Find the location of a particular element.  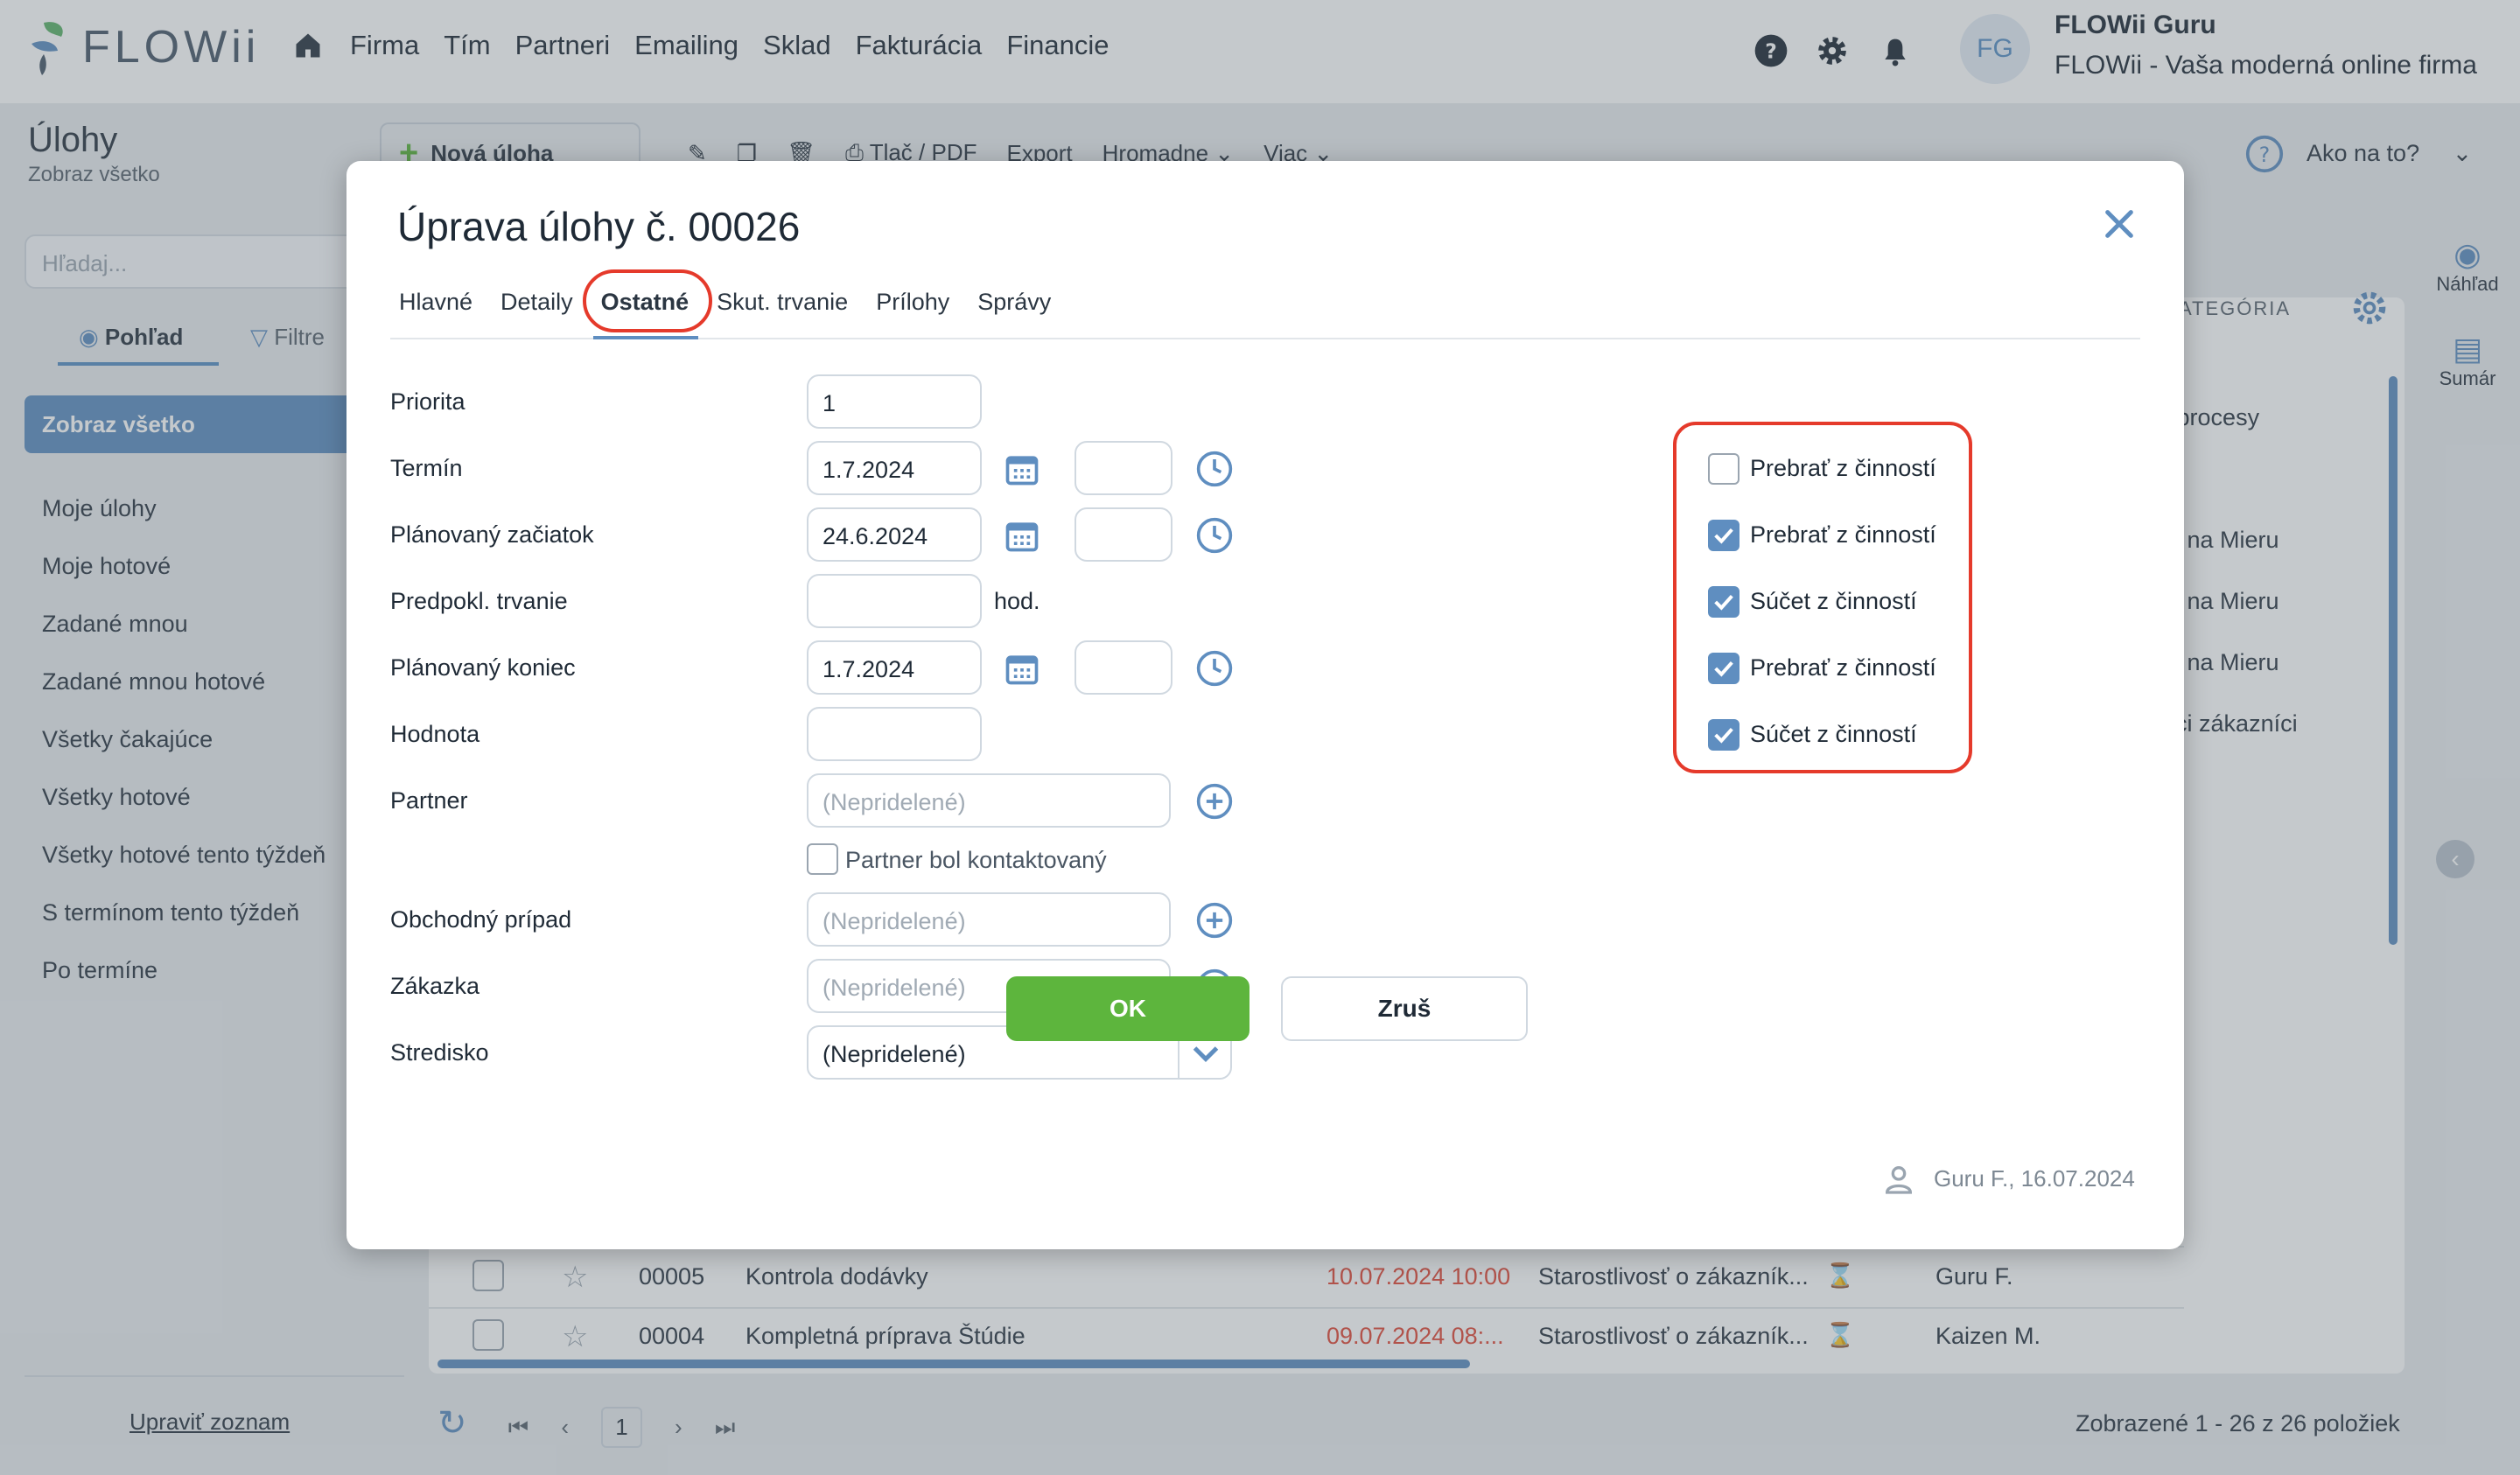

tab-actual-duration: Skut. trvanie is located at coordinates (782, 302).